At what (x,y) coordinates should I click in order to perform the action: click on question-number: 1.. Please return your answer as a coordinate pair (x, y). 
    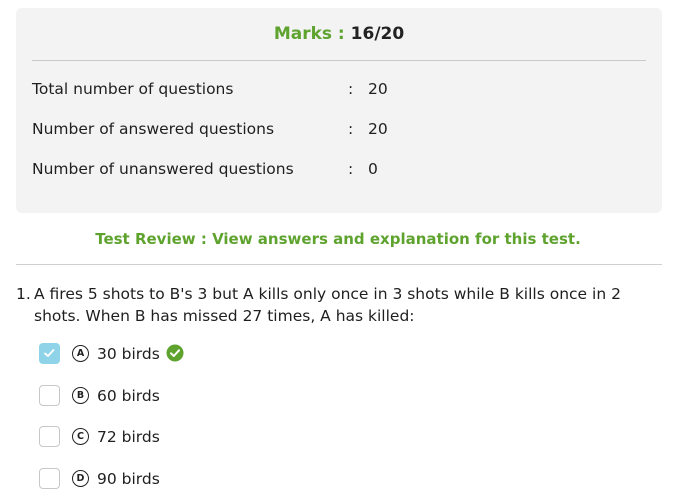
    Looking at the image, I should click on (23, 294).